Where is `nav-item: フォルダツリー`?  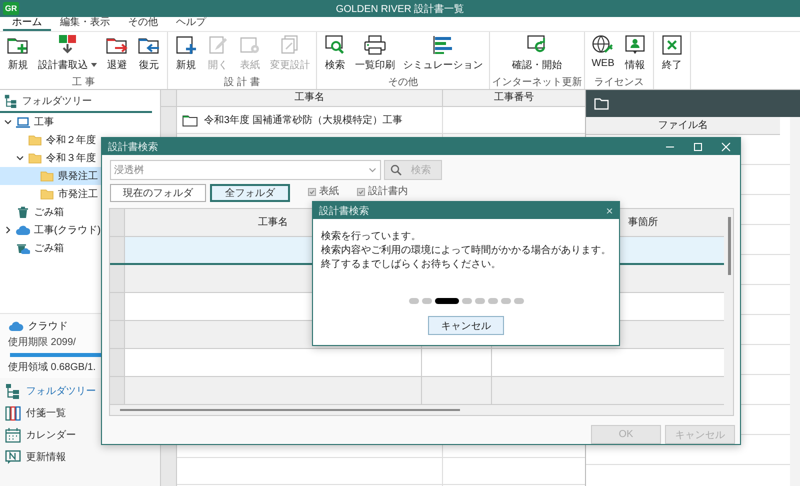 nav-item: フォルダツリー is located at coordinates (49, 391).